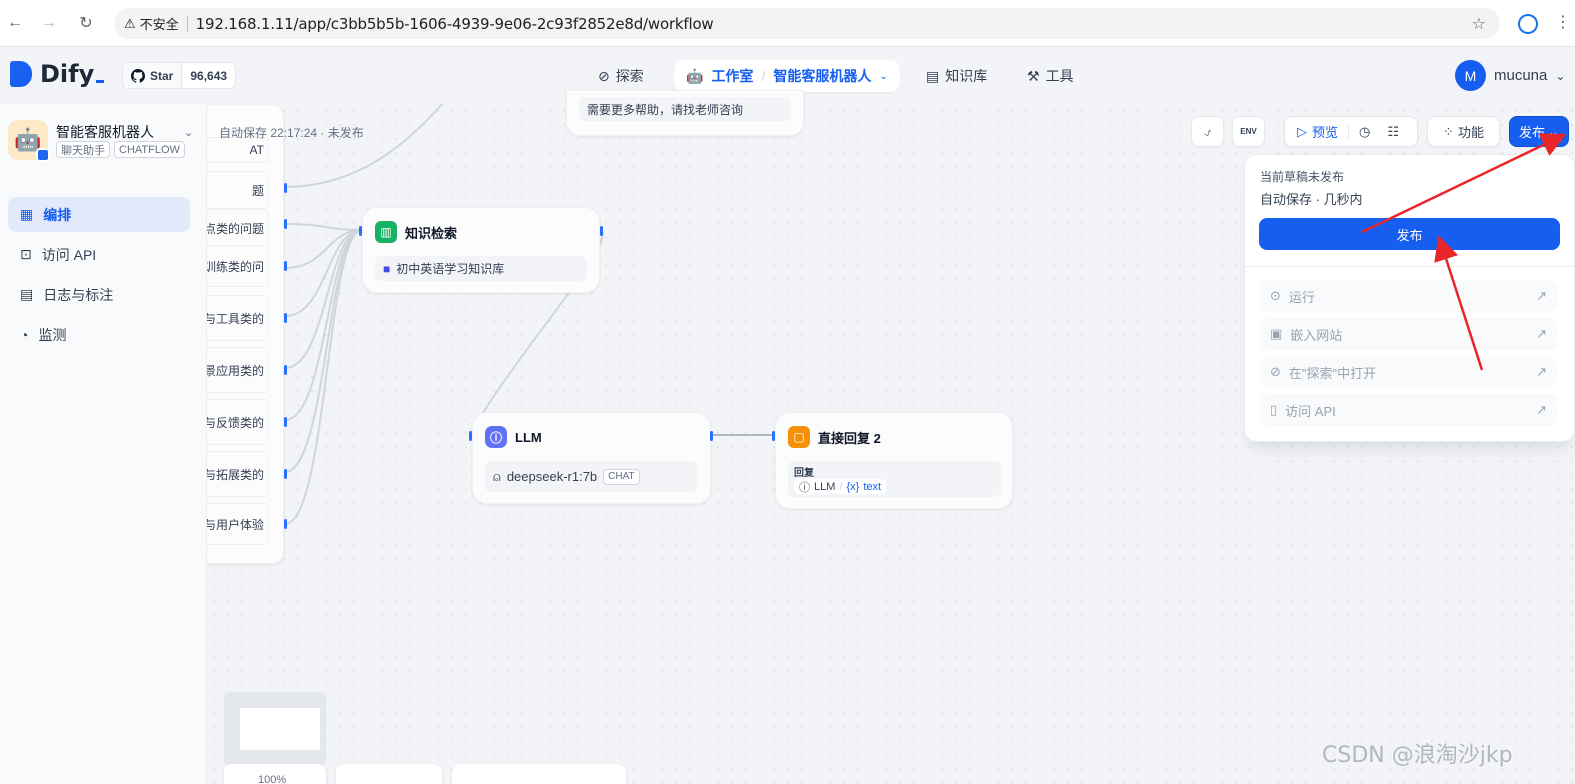  I want to click on run-app-item: ⊙ 运行 ↗, so click(1408, 296).